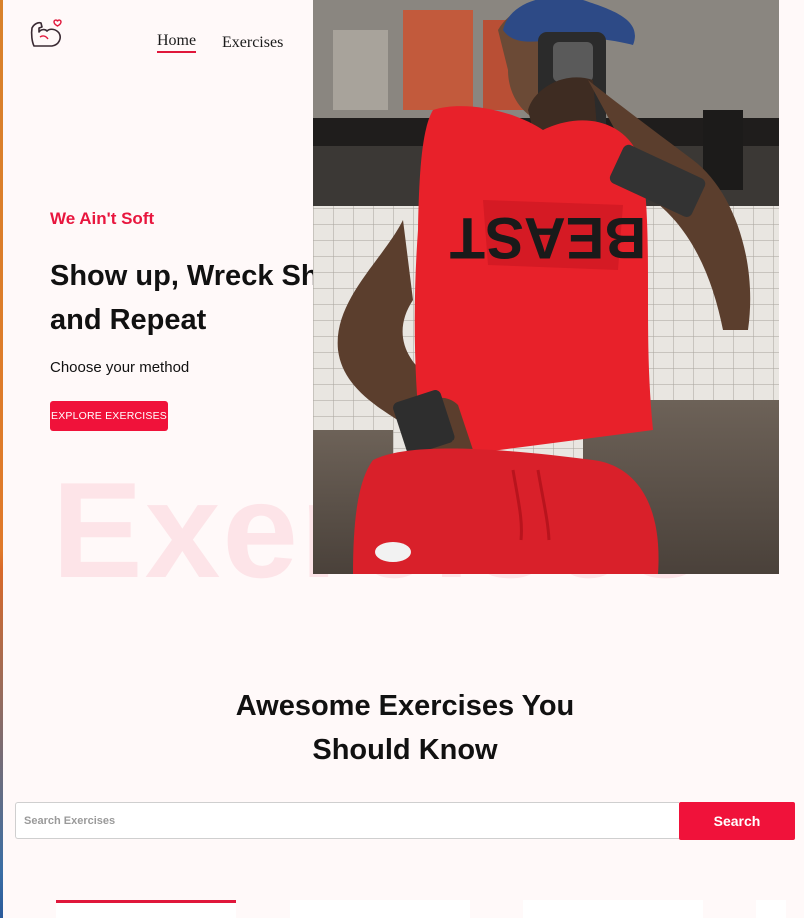 Image resolution: width=804 pixels, height=918 pixels. I want to click on exercises-section-title: Awesome Exercises You Should Know, so click(405, 728).